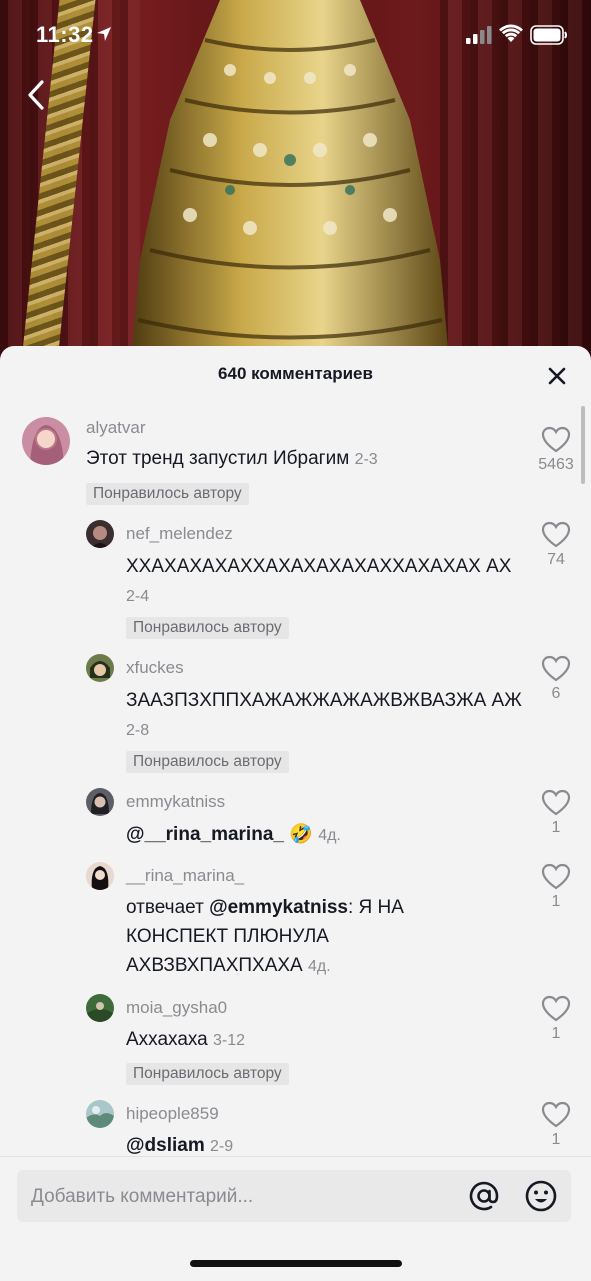 The height and width of the screenshot is (1281, 591). Describe the element at coordinates (179, 534) in the screenshot. I see `comment-username: nef_melendez` at that location.